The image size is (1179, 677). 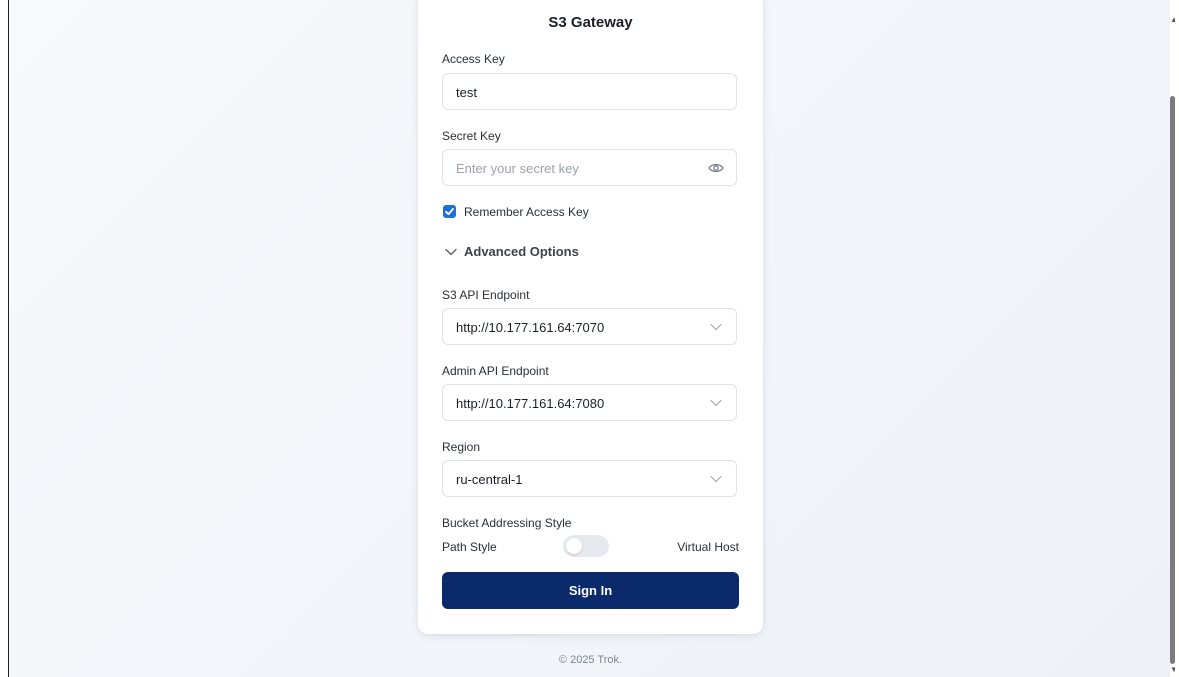 What do you see at coordinates (590, 22) in the screenshot?
I see `page-title: S3 Gateway` at bounding box center [590, 22].